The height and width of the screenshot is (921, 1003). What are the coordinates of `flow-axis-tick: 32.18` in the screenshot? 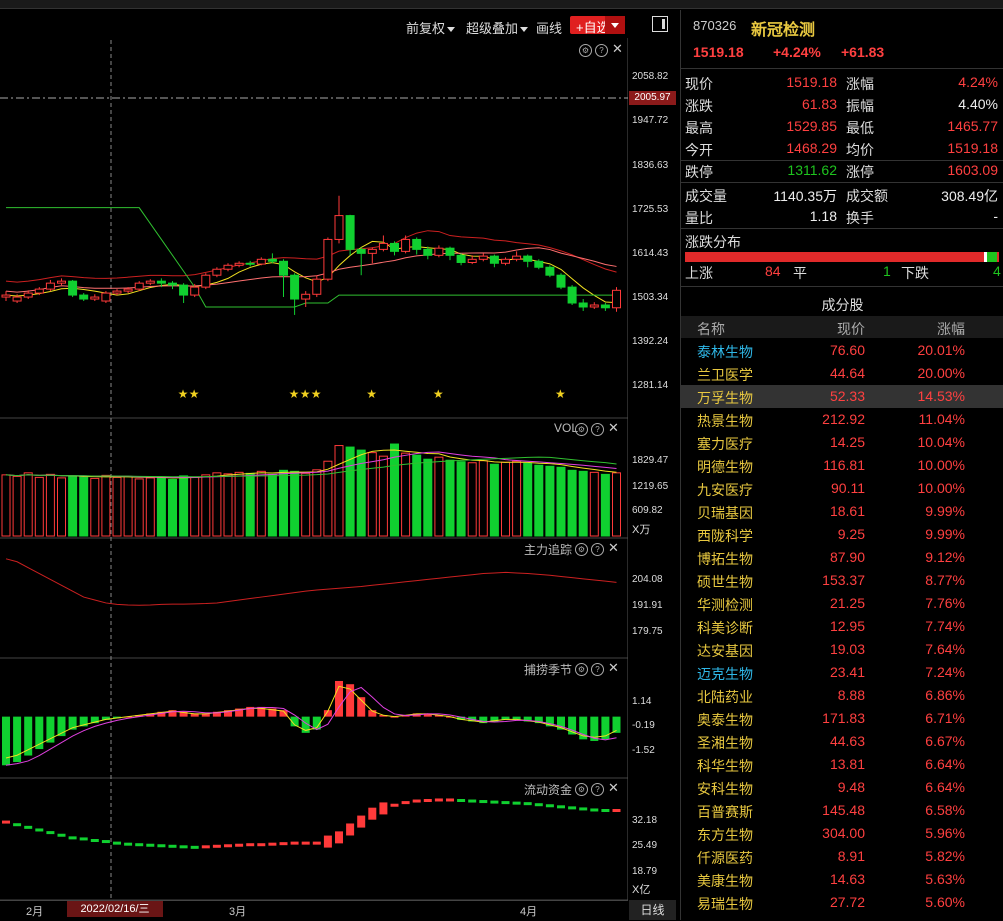 It's located at (645, 820).